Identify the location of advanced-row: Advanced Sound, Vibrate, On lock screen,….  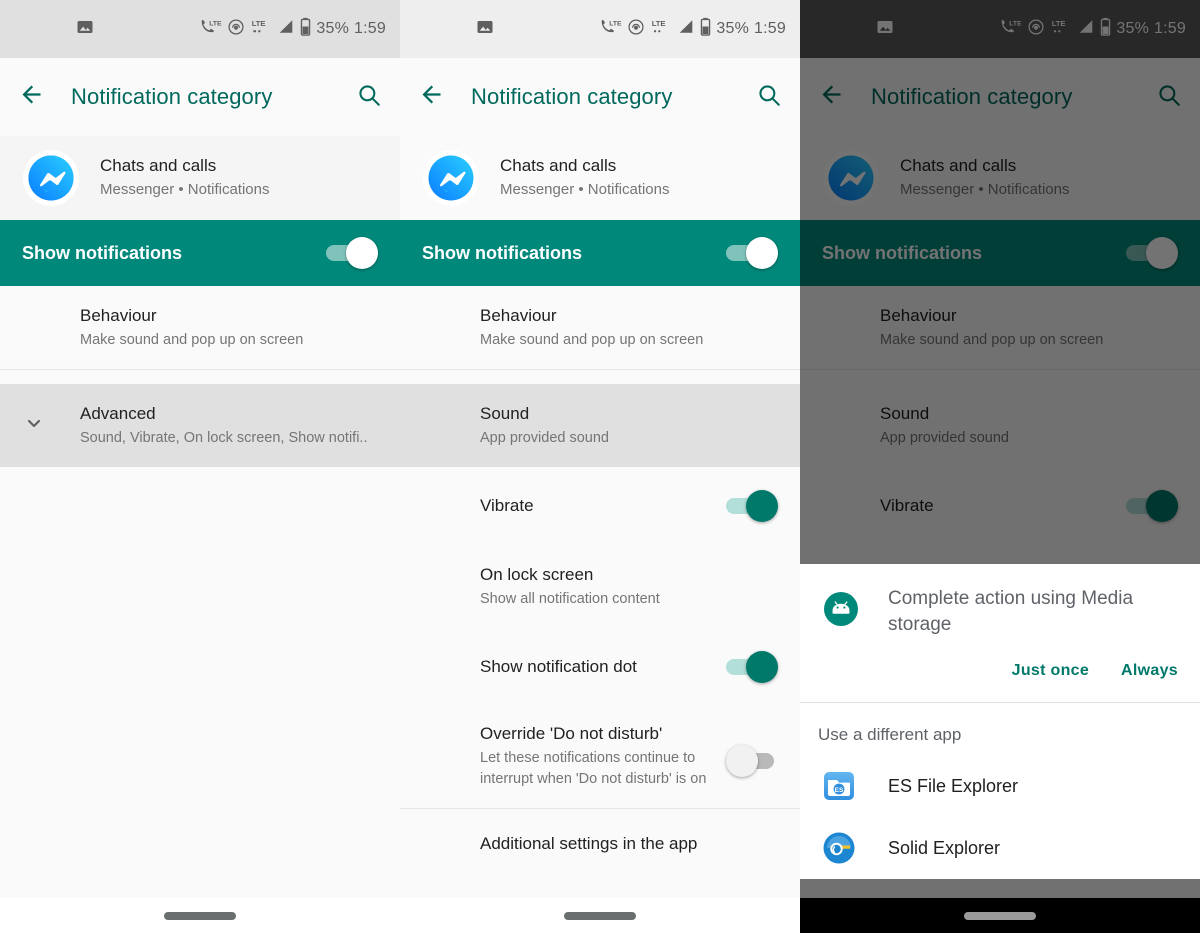
(200, 425).